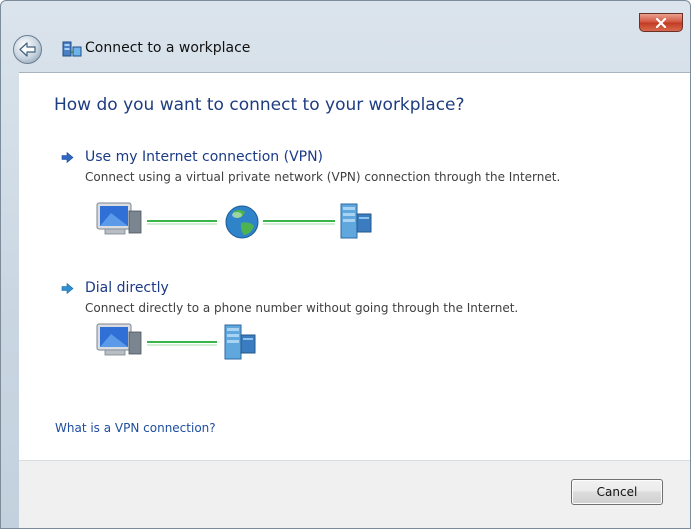 The width and height of the screenshot is (691, 529). I want to click on close-button, so click(661, 22).